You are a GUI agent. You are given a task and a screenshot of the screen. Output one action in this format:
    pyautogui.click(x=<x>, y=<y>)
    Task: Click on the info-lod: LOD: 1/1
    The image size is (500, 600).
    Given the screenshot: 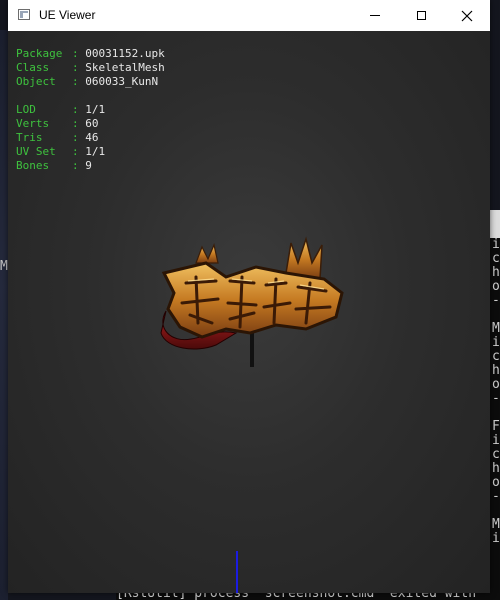 What is the action you would take?
    pyautogui.click(x=61, y=109)
    